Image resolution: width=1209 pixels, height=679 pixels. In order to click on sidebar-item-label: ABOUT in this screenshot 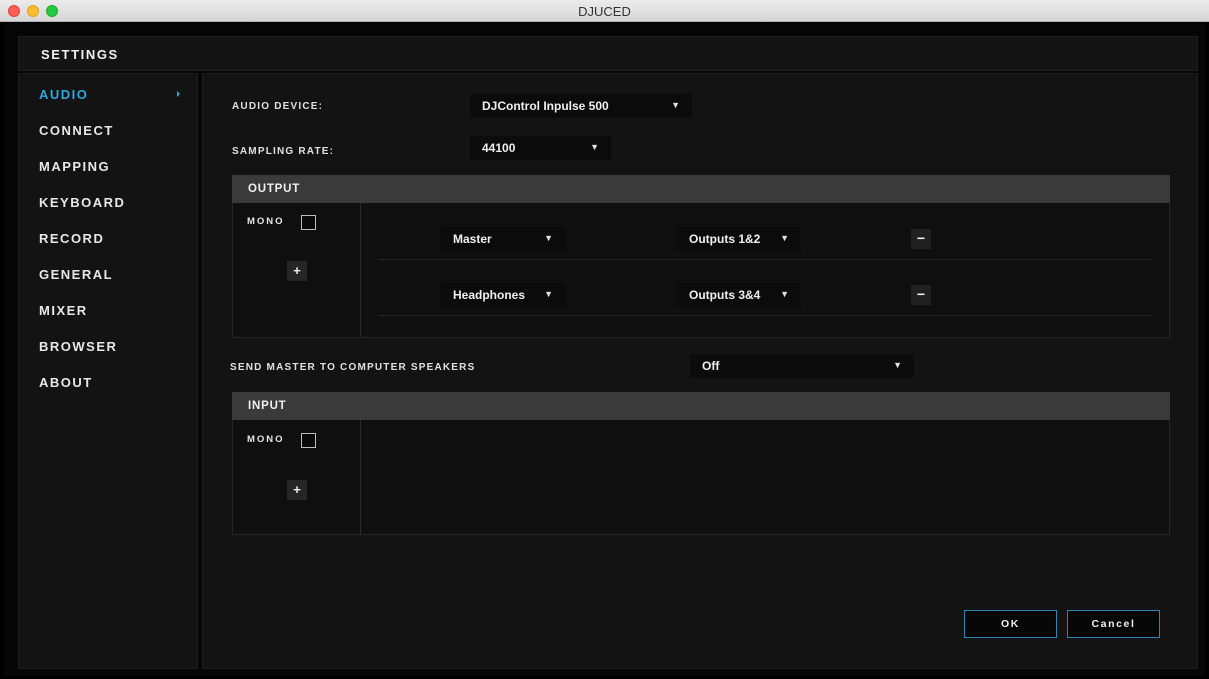, I will do `click(66, 382)`.